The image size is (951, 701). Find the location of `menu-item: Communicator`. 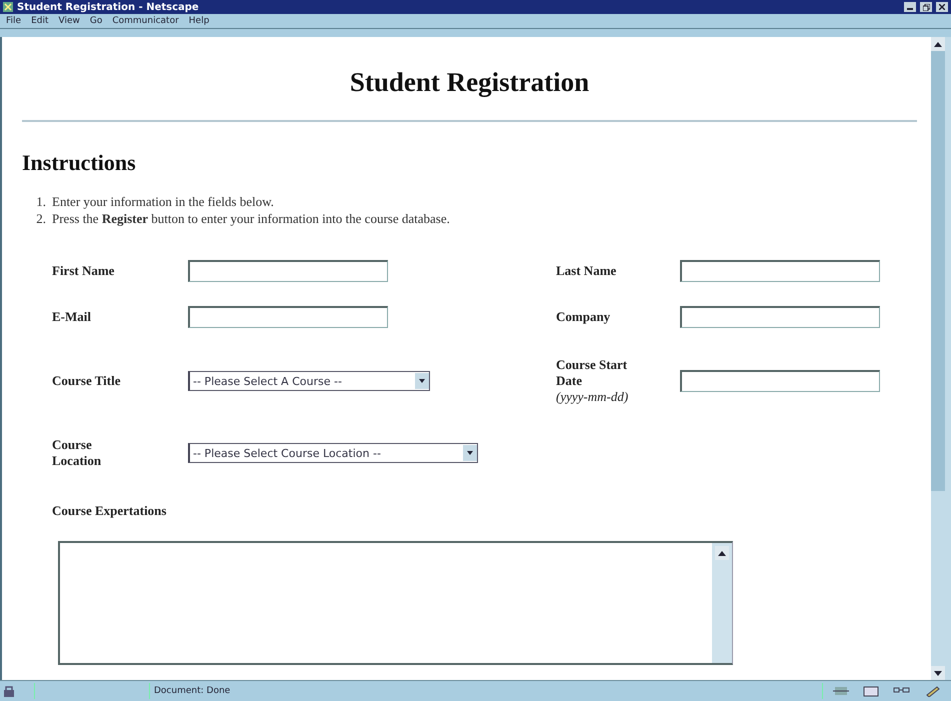

menu-item: Communicator is located at coordinates (145, 21).